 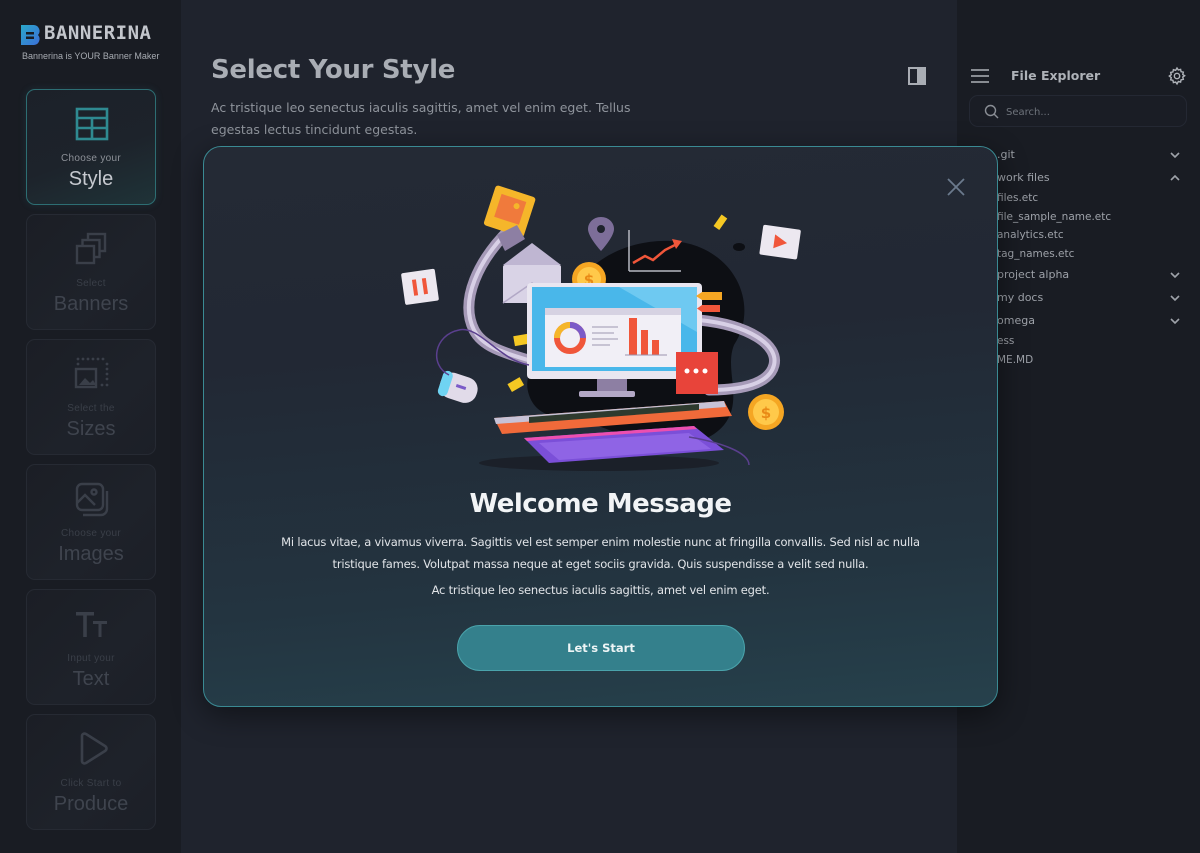 I want to click on step-sub-label: Select, so click(x=91, y=283).